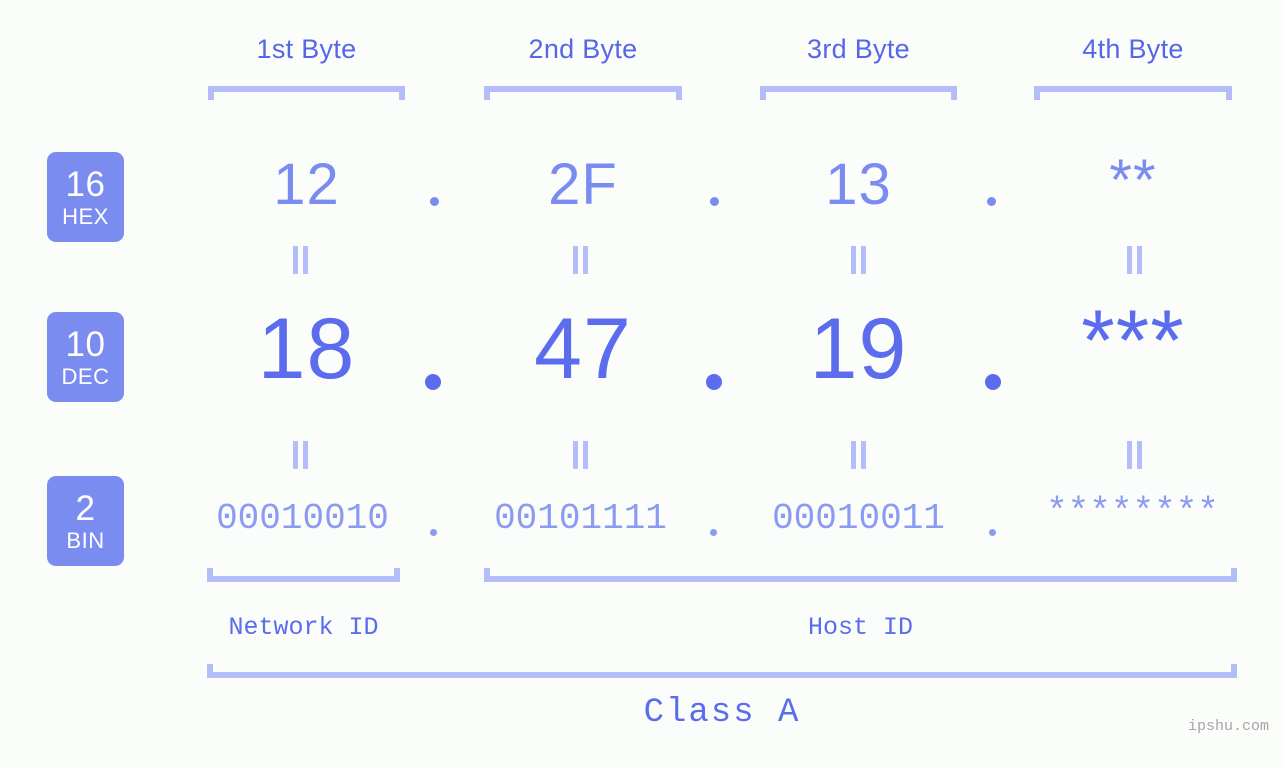 Image resolution: width=1285 pixels, height=767 pixels. What do you see at coordinates (85, 344) in the screenshot?
I see `base-badge-dec-number: 10` at bounding box center [85, 344].